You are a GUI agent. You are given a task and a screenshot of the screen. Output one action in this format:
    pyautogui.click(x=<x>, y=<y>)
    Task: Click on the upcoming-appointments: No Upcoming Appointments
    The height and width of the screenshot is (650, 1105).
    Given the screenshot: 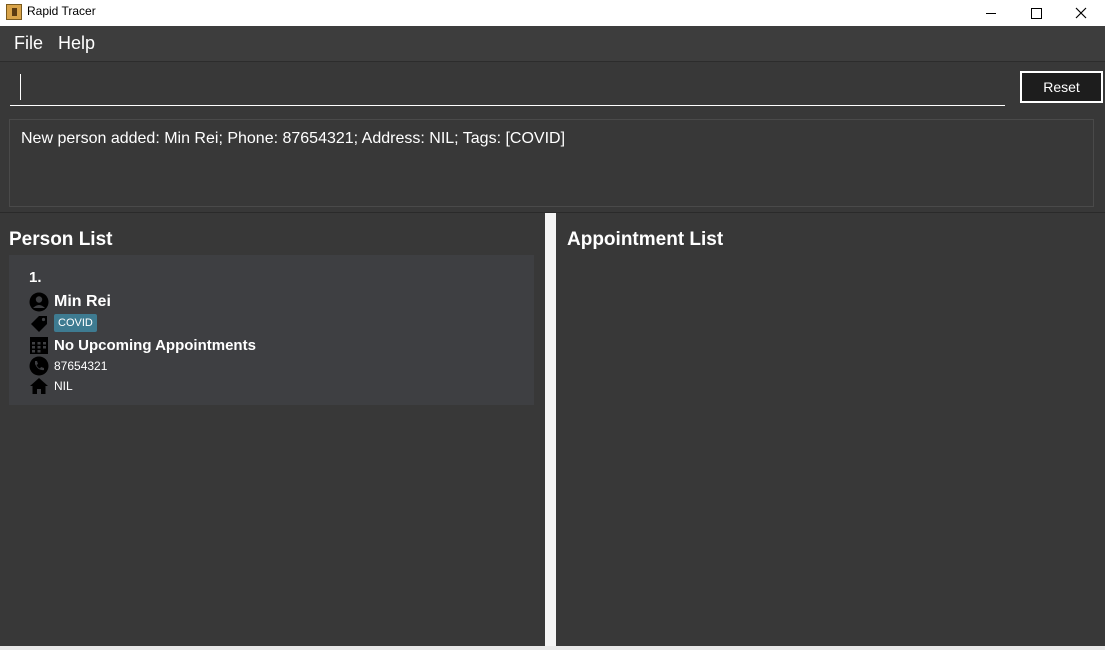 What is the action you would take?
    pyautogui.click(x=155, y=345)
    